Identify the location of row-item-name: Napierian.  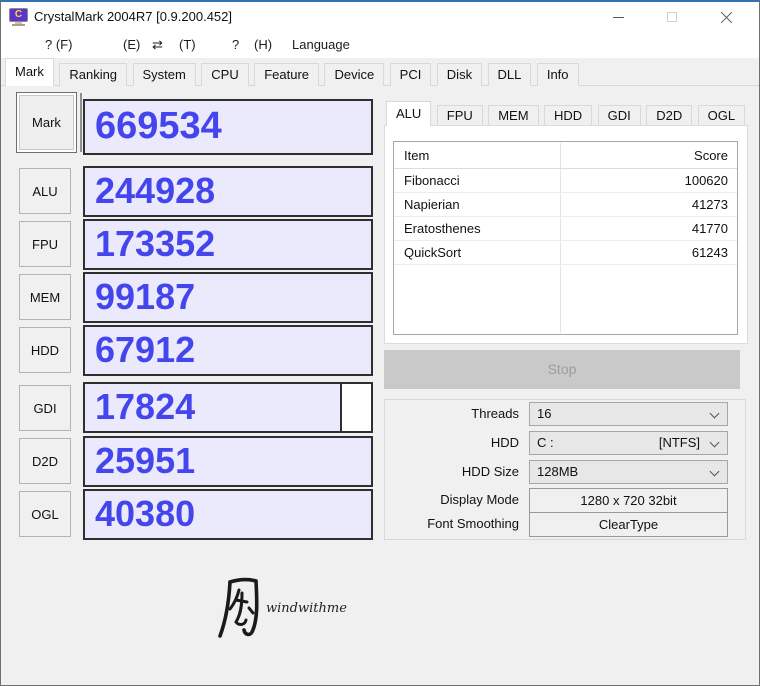
(432, 204).